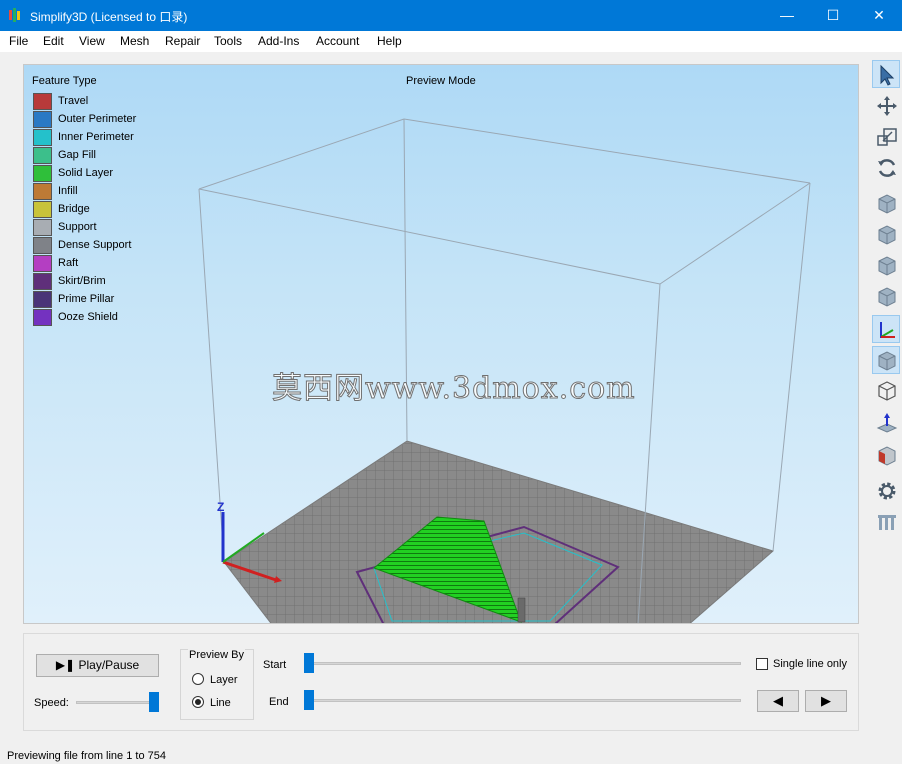  What do you see at coordinates (68, 191) in the screenshot?
I see `legend-label: Infill` at bounding box center [68, 191].